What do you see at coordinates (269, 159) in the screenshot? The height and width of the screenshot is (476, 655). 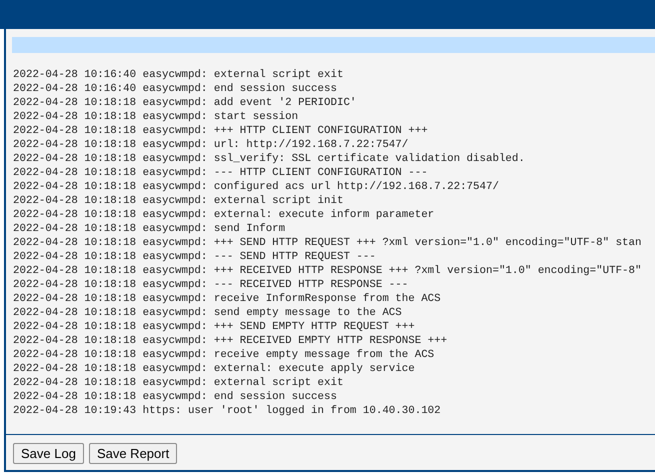 I see `log-line: 2022-04-28 10:18:18 easycwmpd: ssl_verify: SSL certificate validation disabled.` at bounding box center [269, 159].